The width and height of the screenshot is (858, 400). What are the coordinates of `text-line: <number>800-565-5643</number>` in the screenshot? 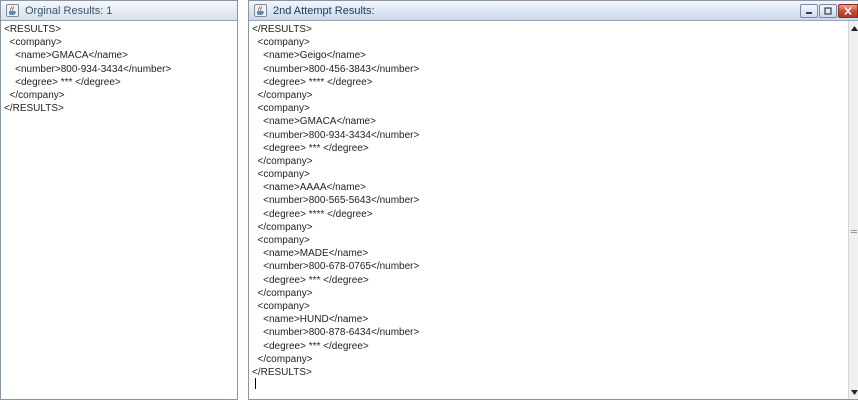 It's located at (336, 201).